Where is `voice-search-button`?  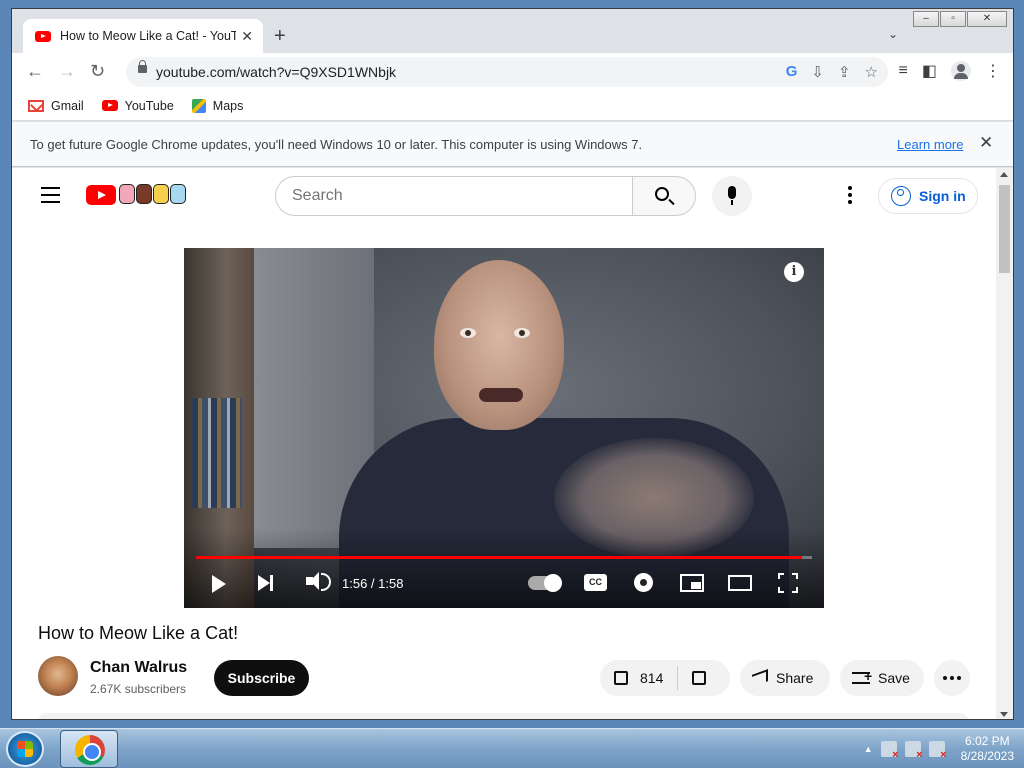
voice-search-button is located at coordinates (732, 196).